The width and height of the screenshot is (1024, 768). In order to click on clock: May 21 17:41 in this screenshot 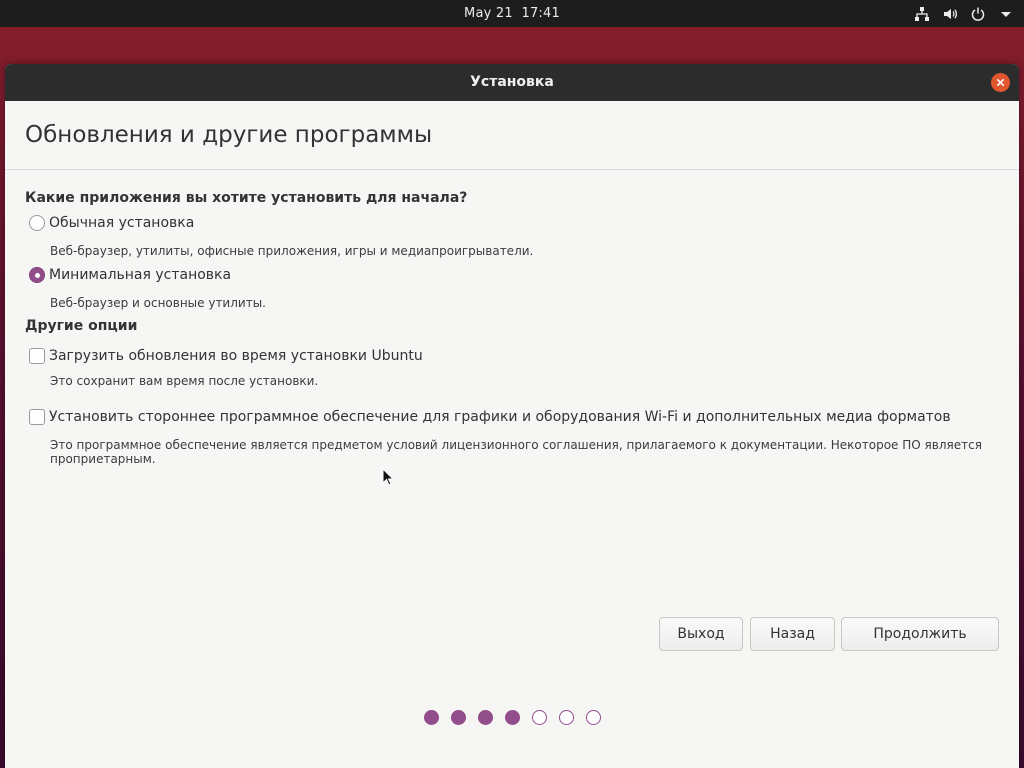, I will do `click(512, 13)`.